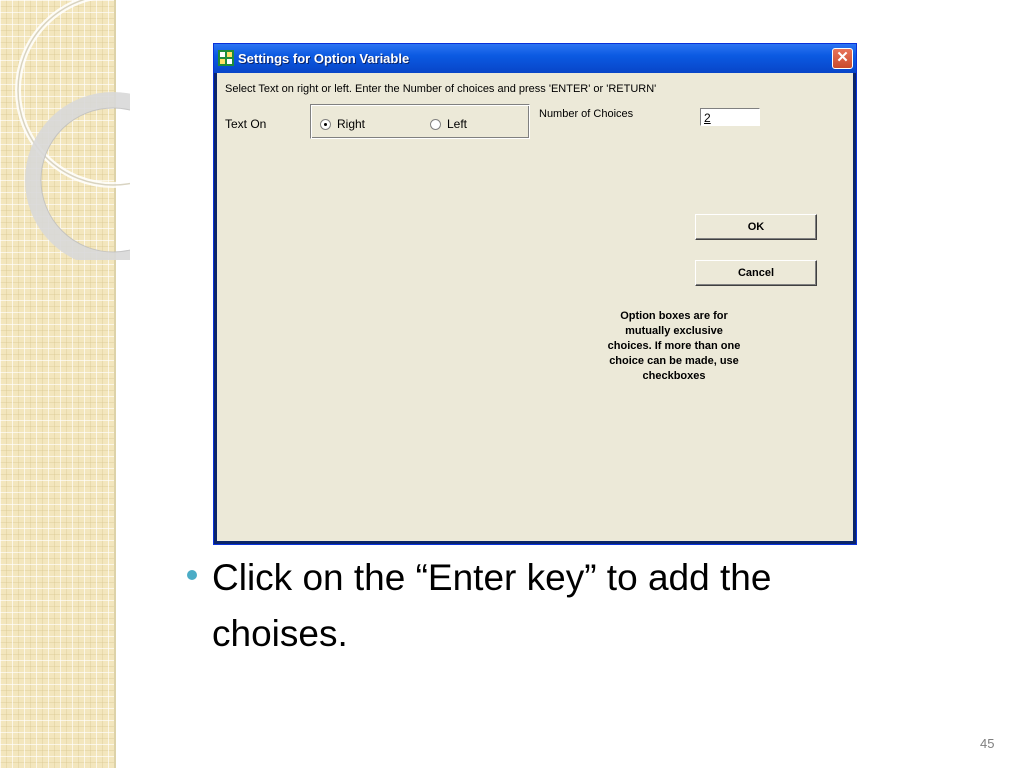  I want to click on app-icon, so click(226, 58).